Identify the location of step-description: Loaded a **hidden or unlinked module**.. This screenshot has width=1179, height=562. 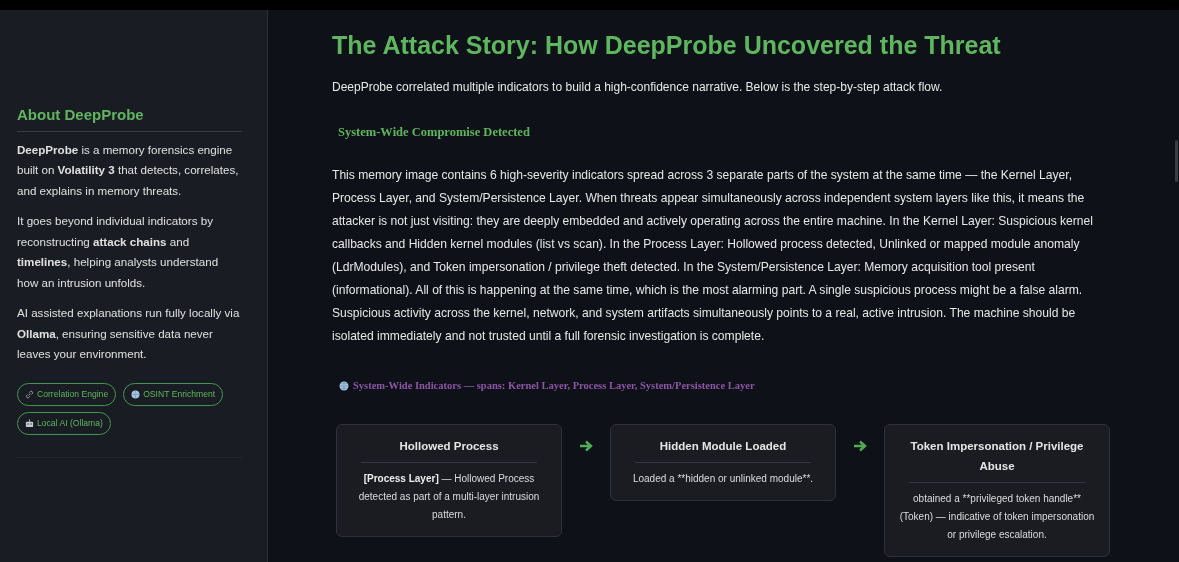
(723, 478).